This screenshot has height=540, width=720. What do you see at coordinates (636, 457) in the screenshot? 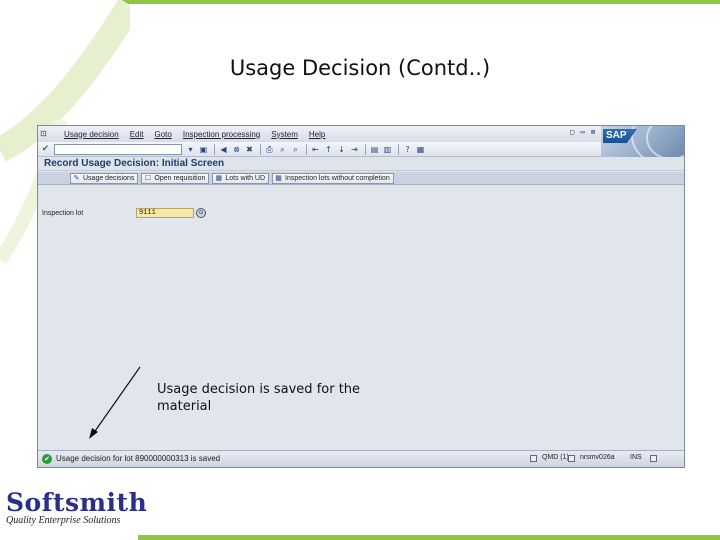
I see `status-mode: INS` at bounding box center [636, 457].